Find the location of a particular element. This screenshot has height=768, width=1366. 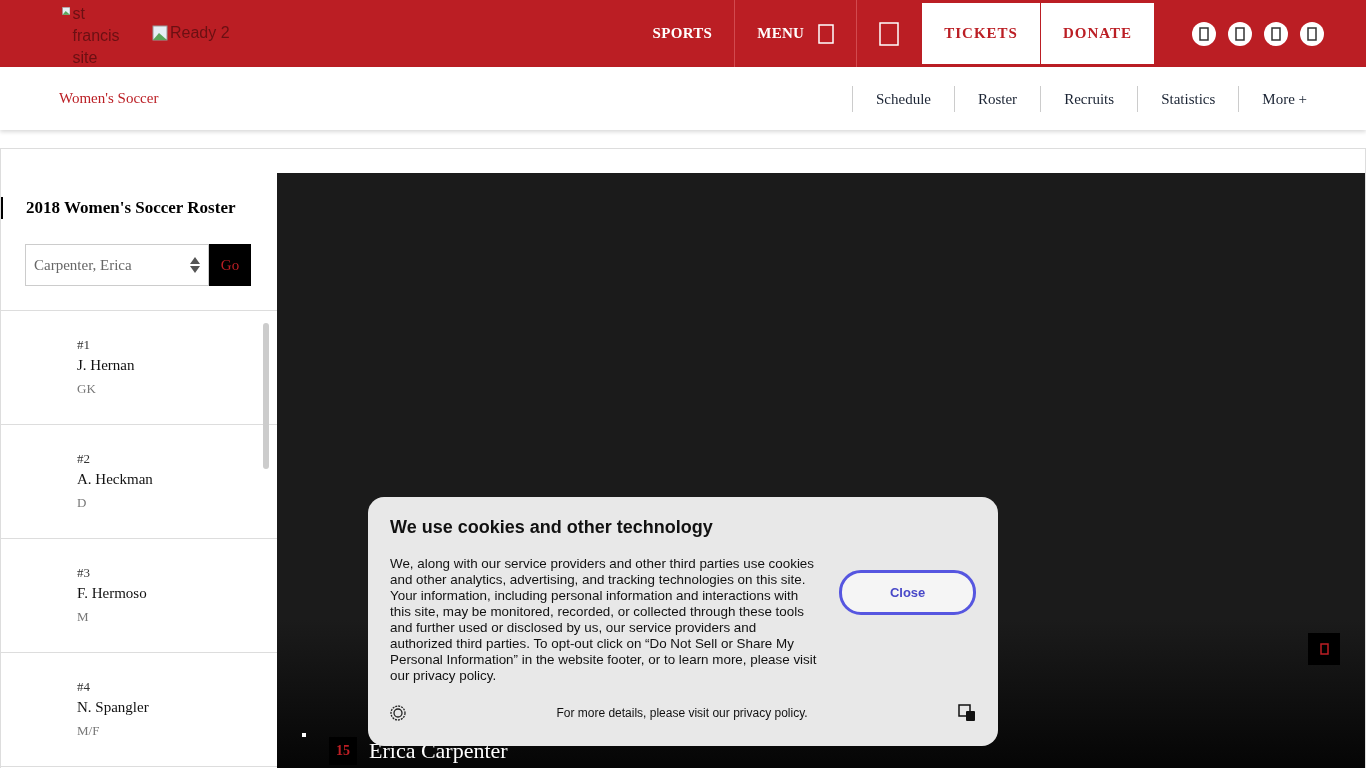

image-alt-text: Ready 2 is located at coordinates (200, 32).